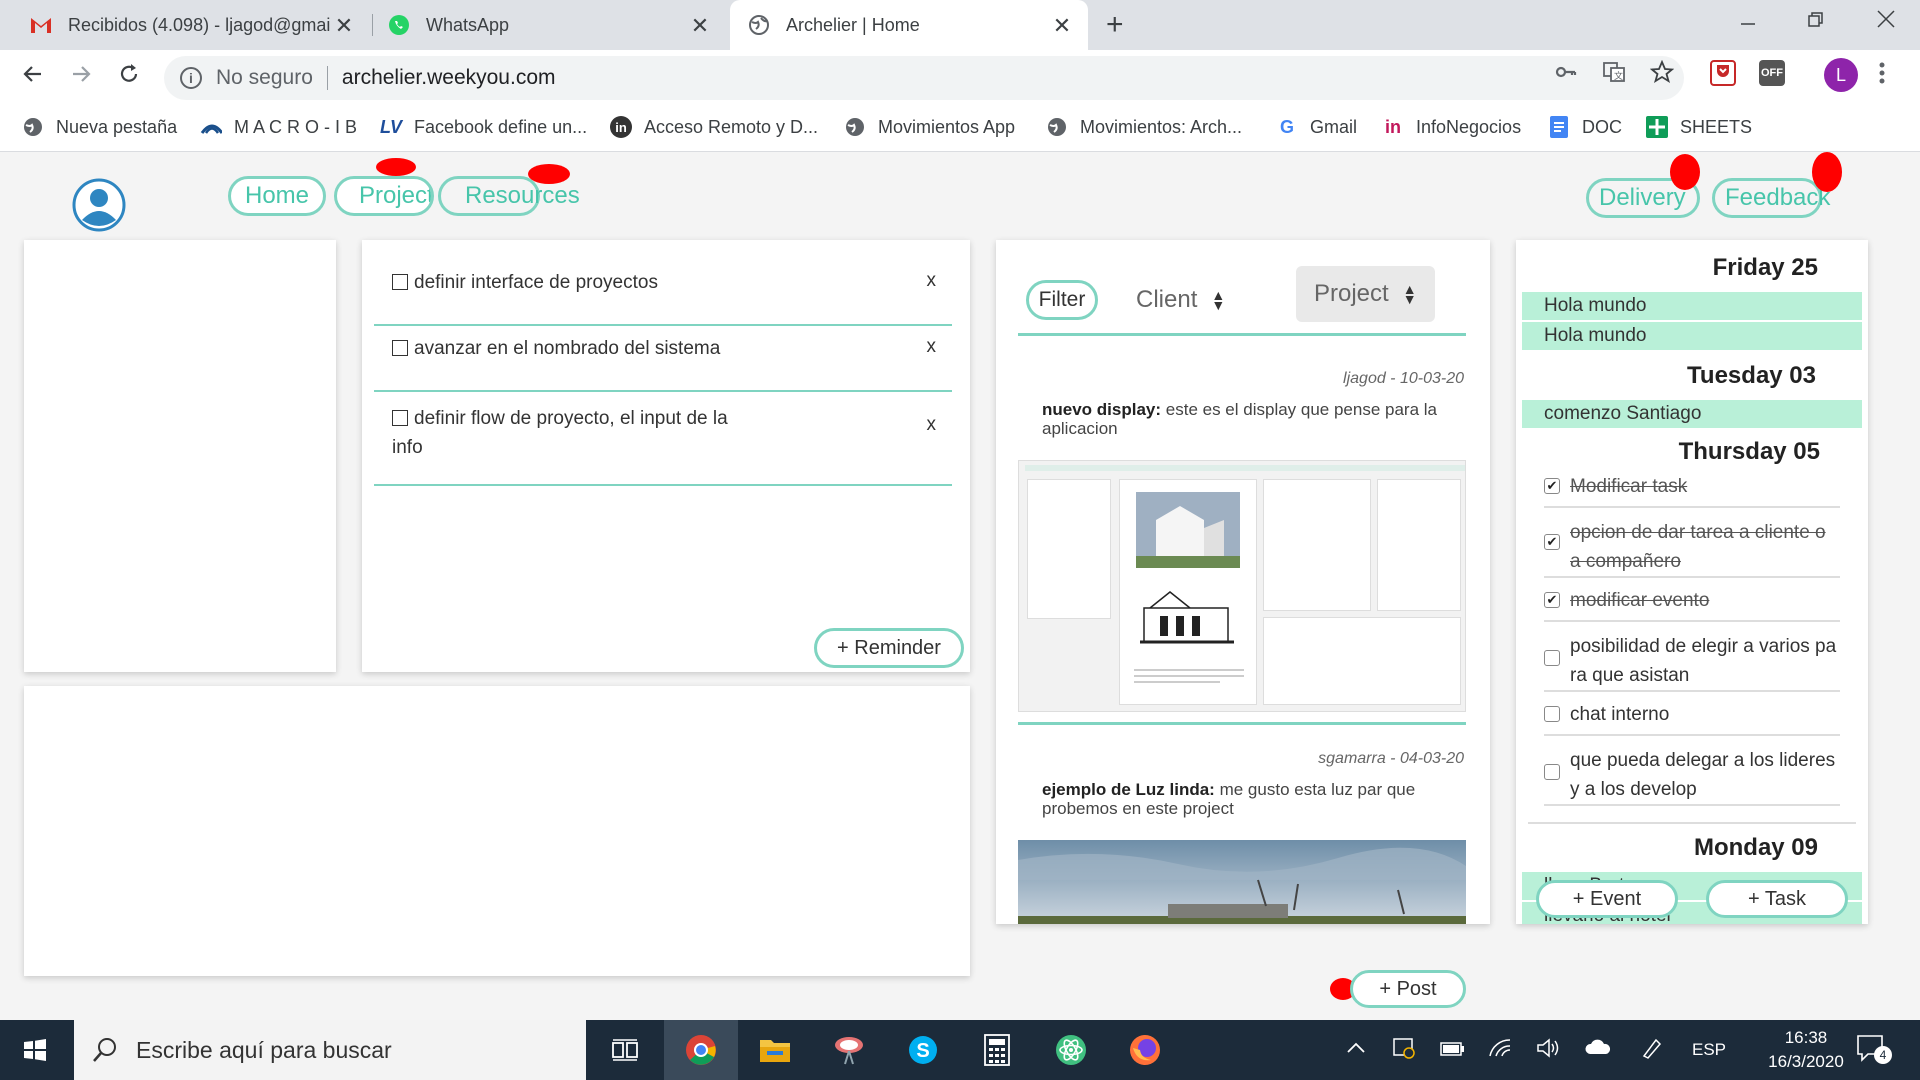 This screenshot has width=1920, height=1080. I want to click on project-select: Project ▲ ▼, so click(1365, 294).